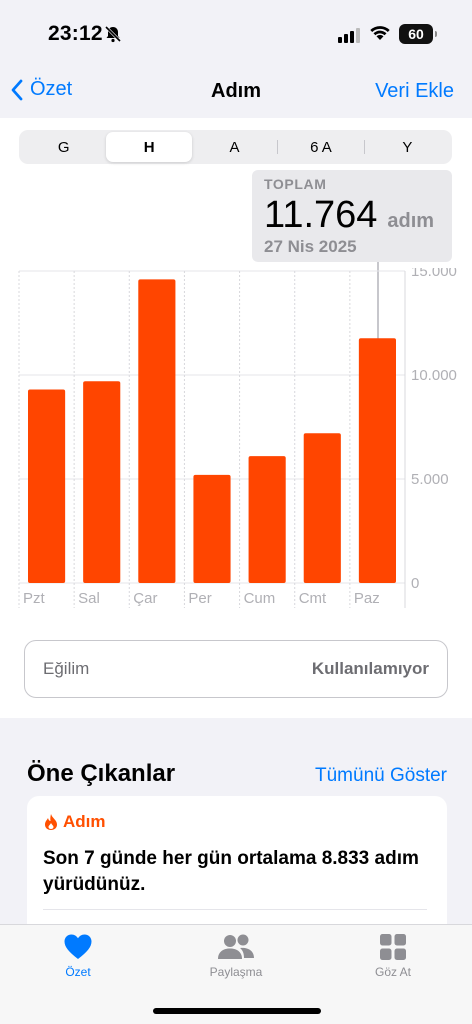  I want to click on total-label: TOPLAM, so click(295, 184).